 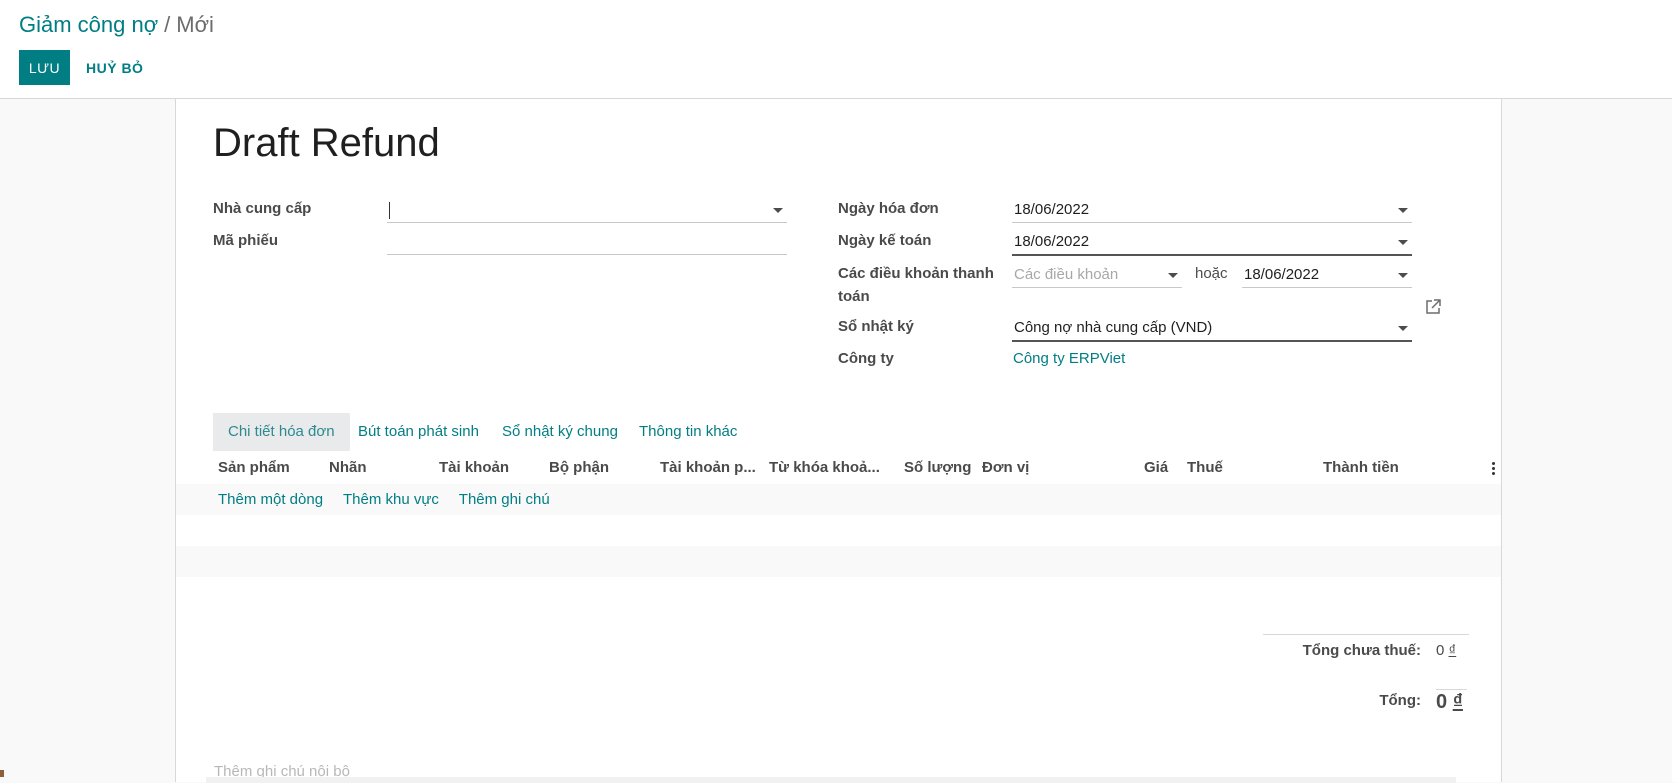 What do you see at coordinates (1164, 468) in the screenshot?
I see `column-header-price: Giá` at bounding box center [1164, 468].